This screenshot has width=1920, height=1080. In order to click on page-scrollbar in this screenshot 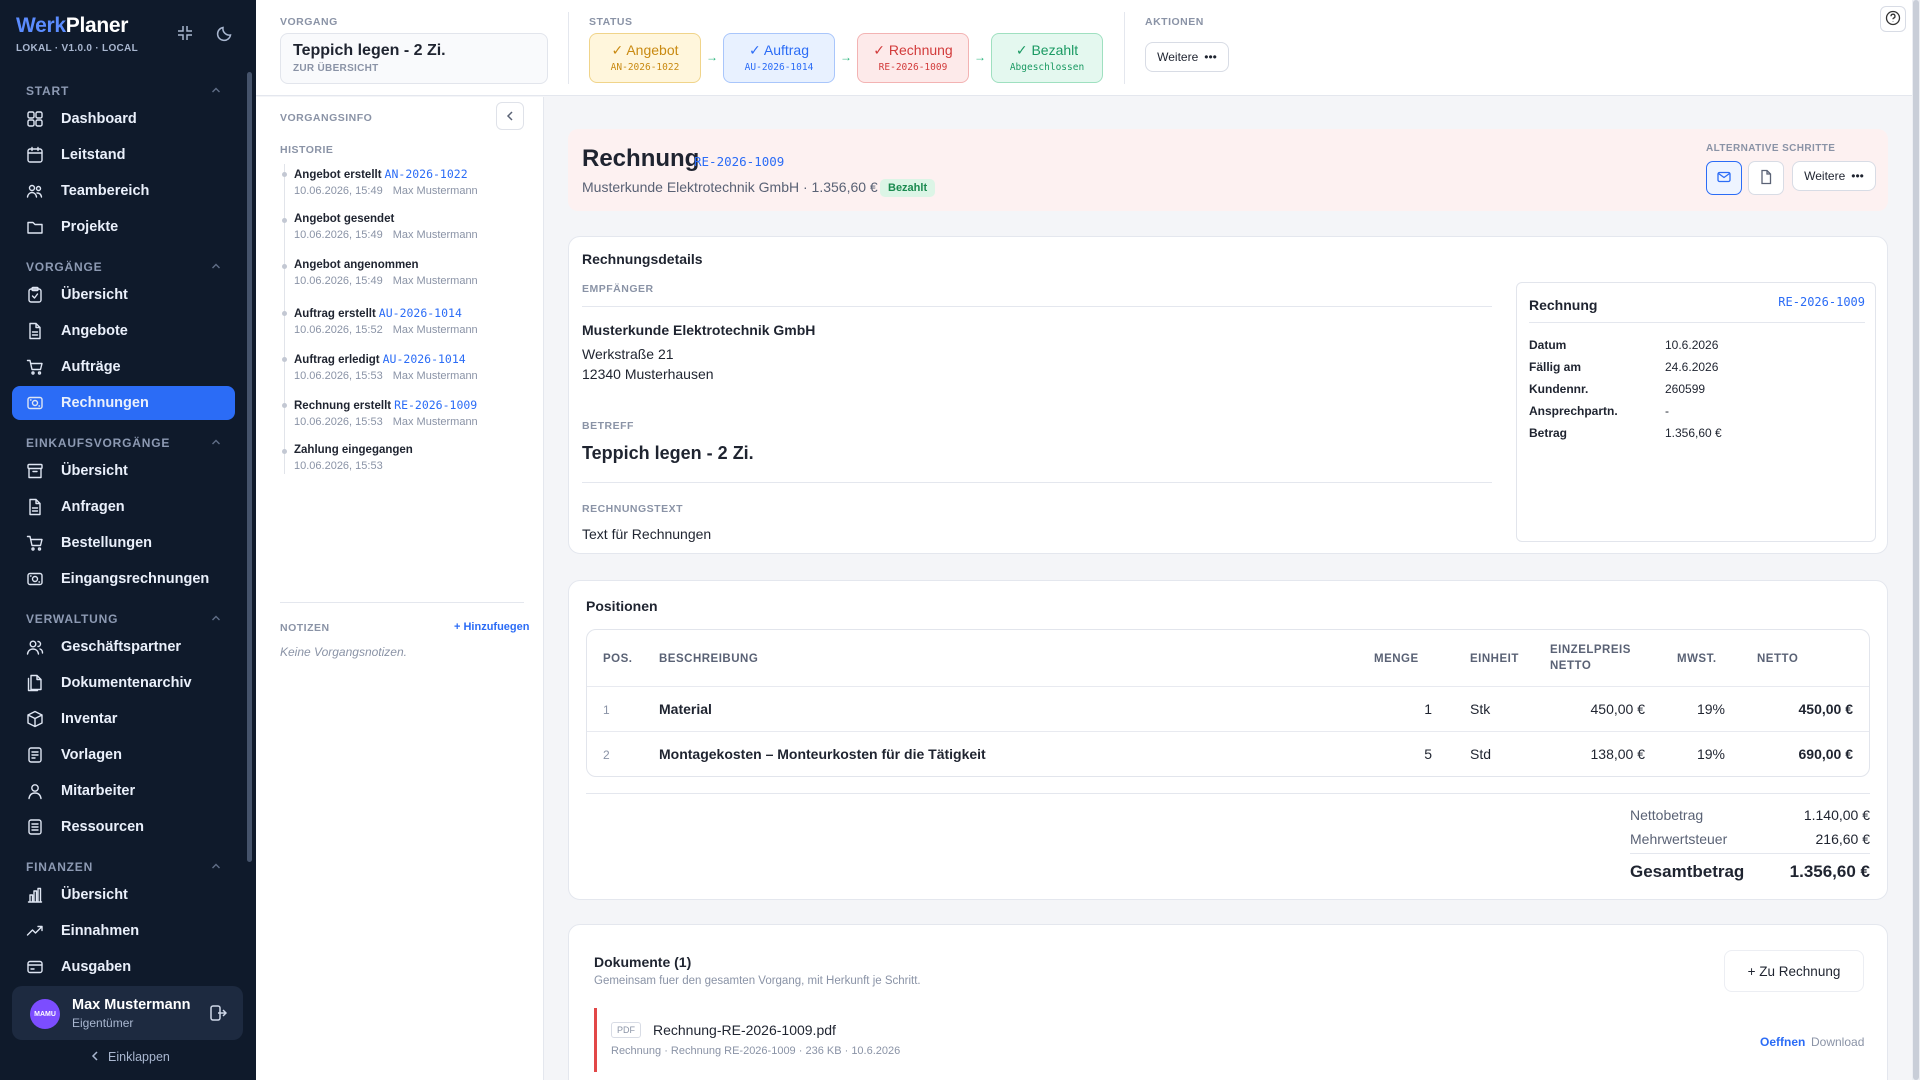, I will do `click(1916, 540)`.